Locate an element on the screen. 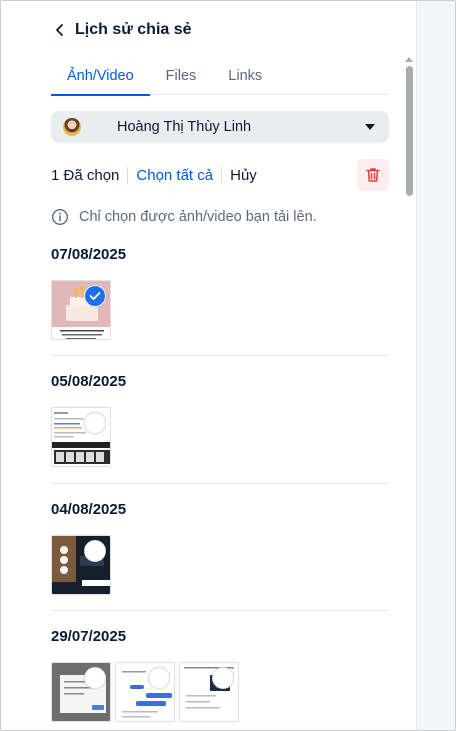  selected-checkbox is located at coordinates (95, 296).